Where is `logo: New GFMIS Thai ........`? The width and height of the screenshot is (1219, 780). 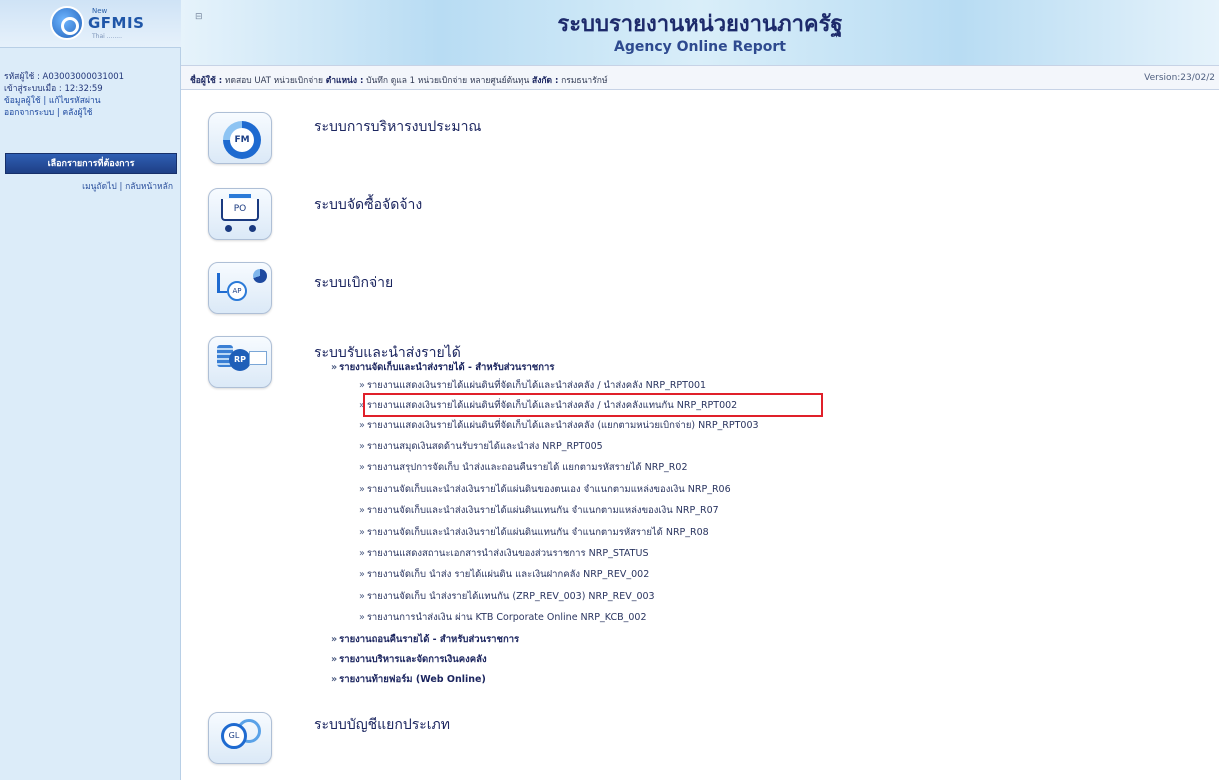
logo: New GFMIS Thai ........ is located at coordinates (90, 24).